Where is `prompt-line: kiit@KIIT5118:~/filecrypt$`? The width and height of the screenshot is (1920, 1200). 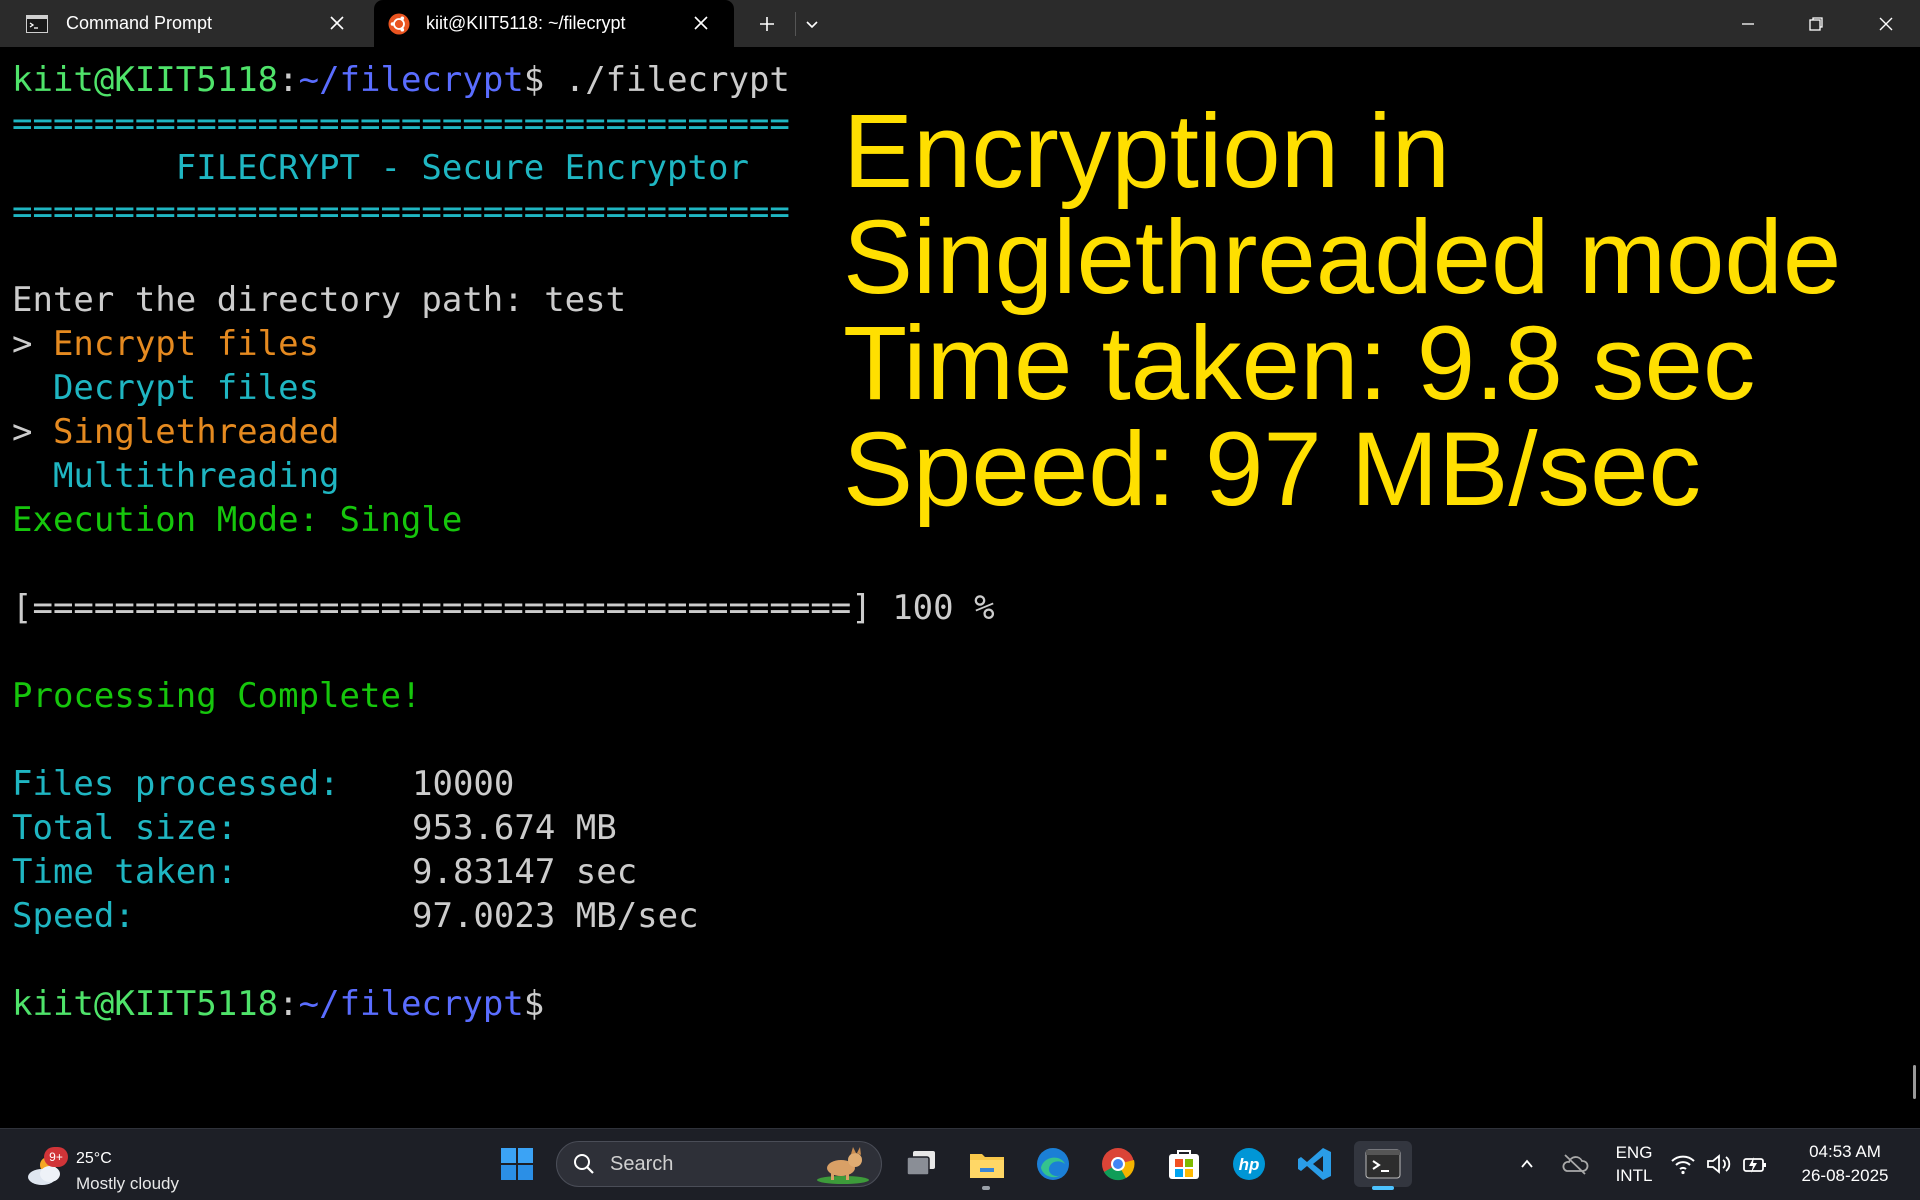
prompt-line: kiit@KIIT5118:~/filecrypt$ is located at coordinates (278, 1004).